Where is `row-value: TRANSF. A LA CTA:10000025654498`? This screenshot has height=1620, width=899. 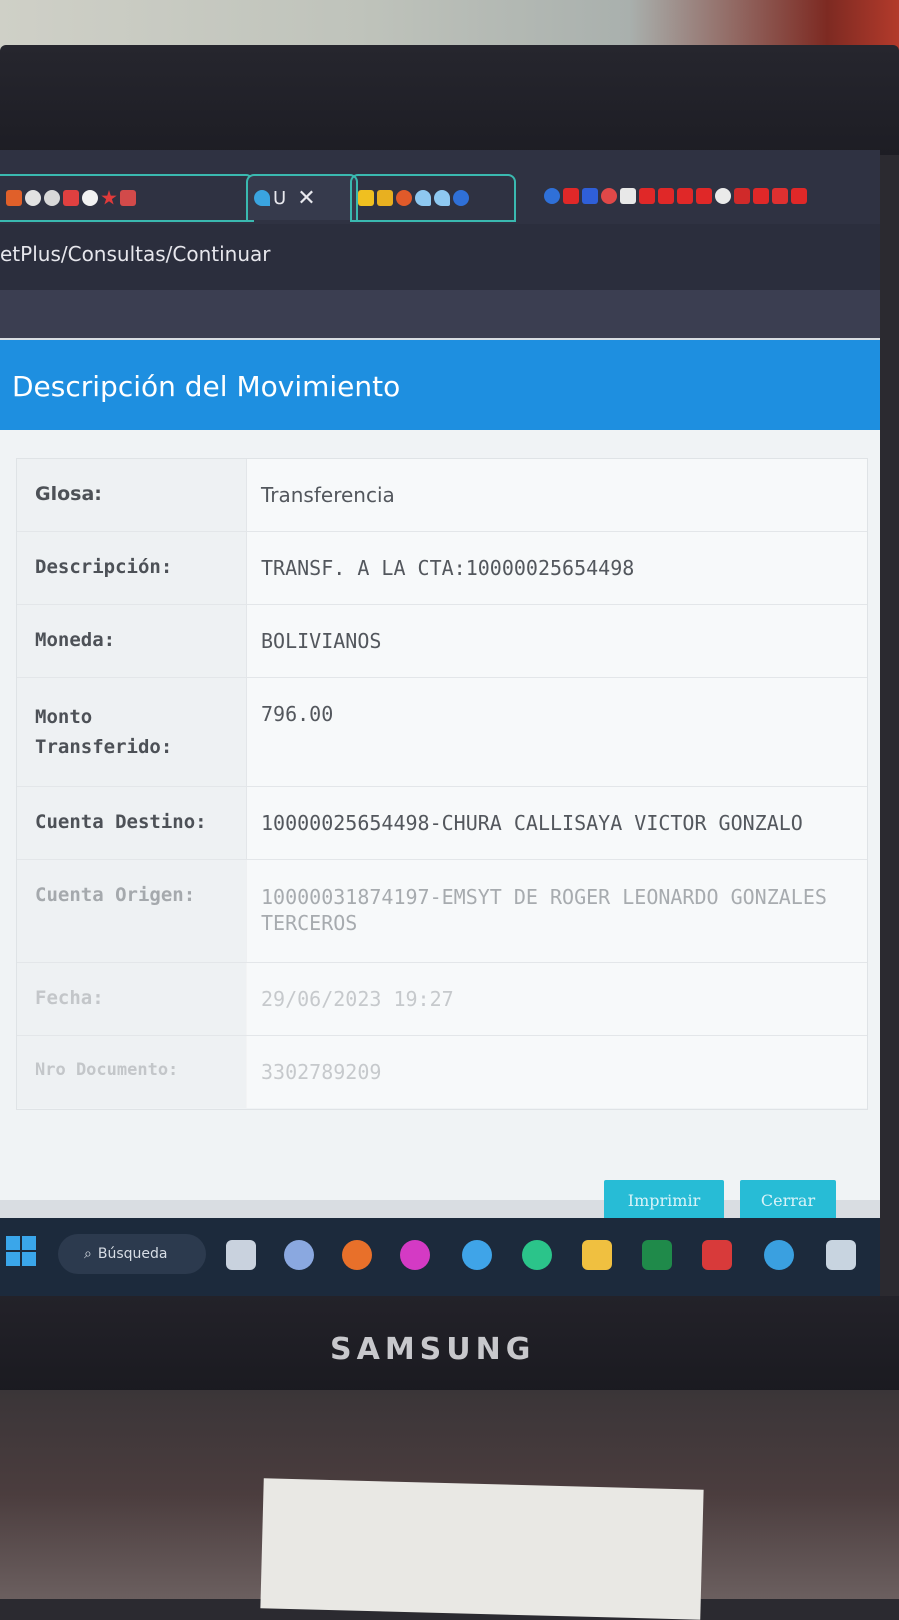 row-value: TRANSF. A LA CTA:10000025654498 is located at coordinates (557, 568).